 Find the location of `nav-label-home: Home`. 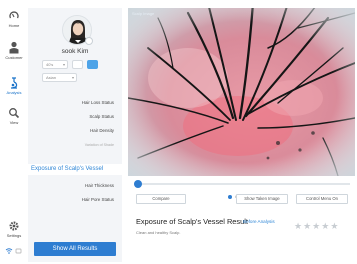

nav-label-home: Home is located at coordinates (14, 25).